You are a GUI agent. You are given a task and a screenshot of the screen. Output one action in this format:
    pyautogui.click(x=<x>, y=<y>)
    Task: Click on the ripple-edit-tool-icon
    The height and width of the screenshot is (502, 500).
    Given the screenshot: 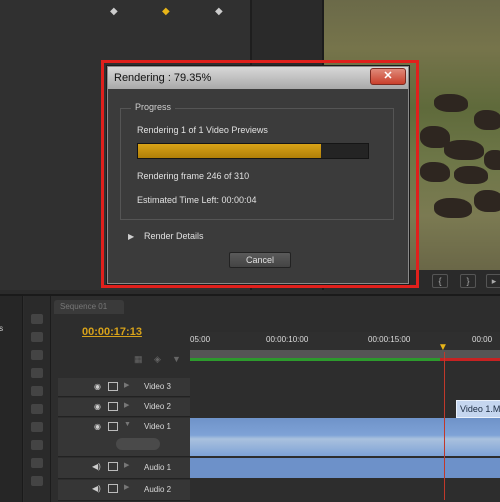 What is the action you would take?
    pyautogui.click(x=37, y=355)
    